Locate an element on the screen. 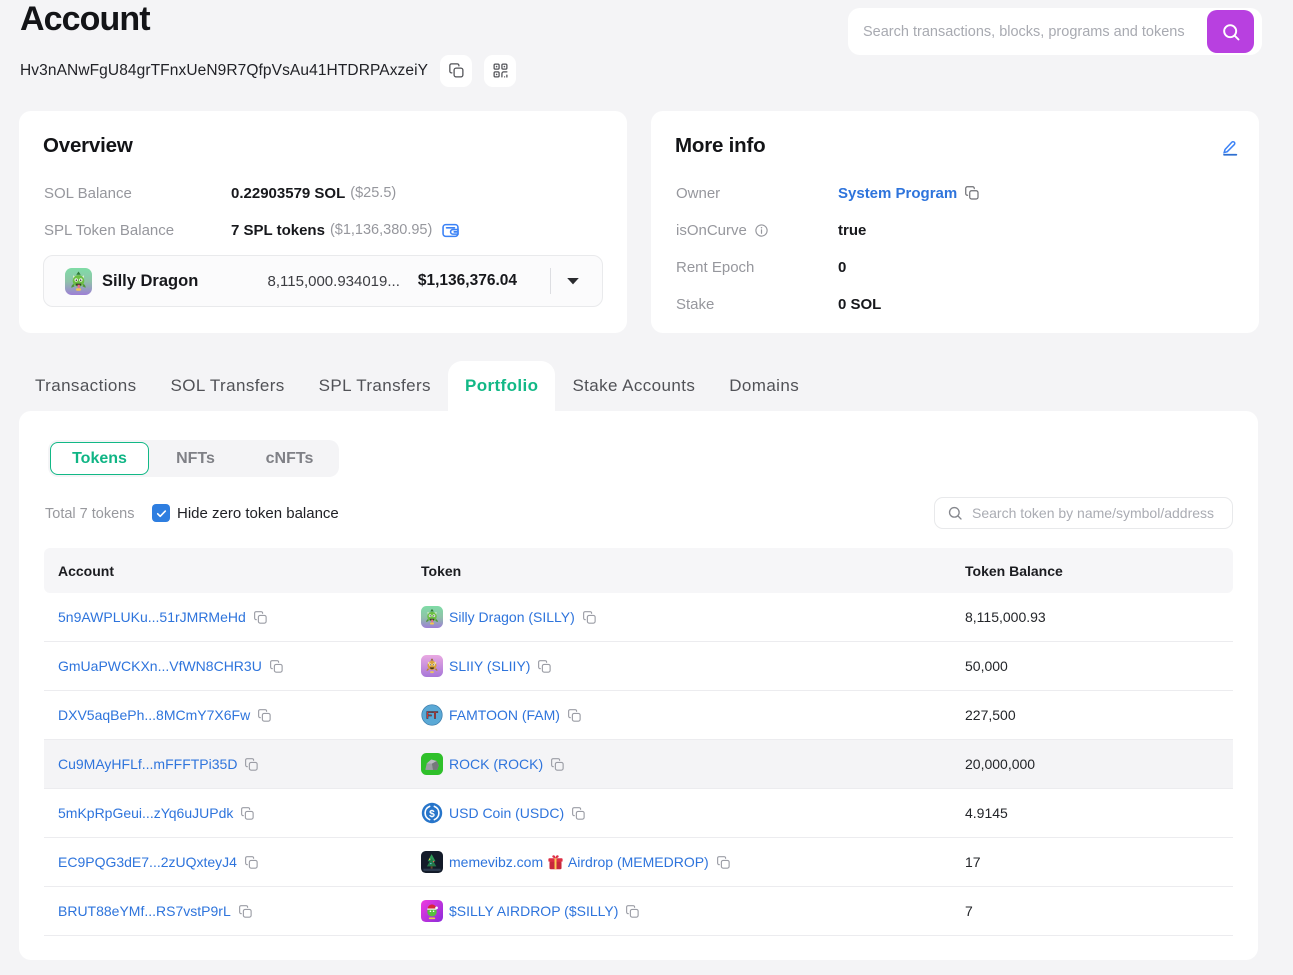  edit-button is located at coordinates (1230, 148).